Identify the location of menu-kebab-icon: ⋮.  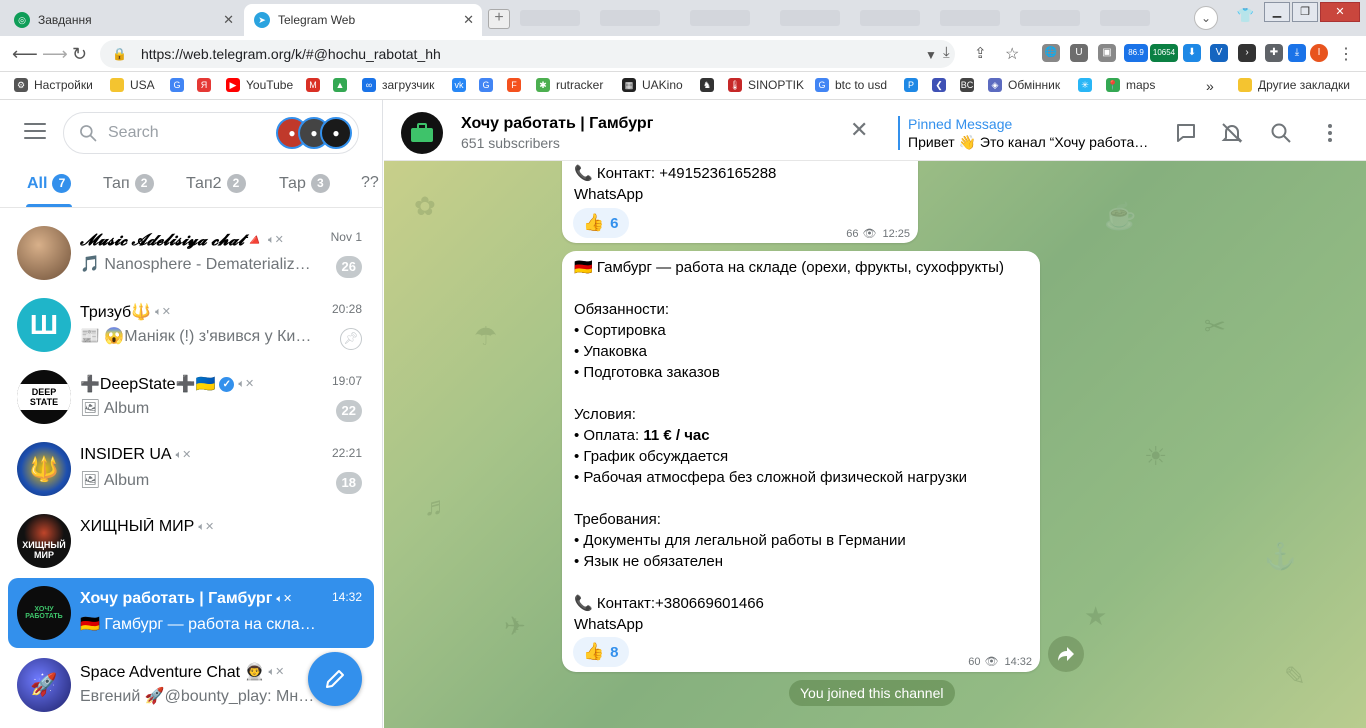
(1346, 54).